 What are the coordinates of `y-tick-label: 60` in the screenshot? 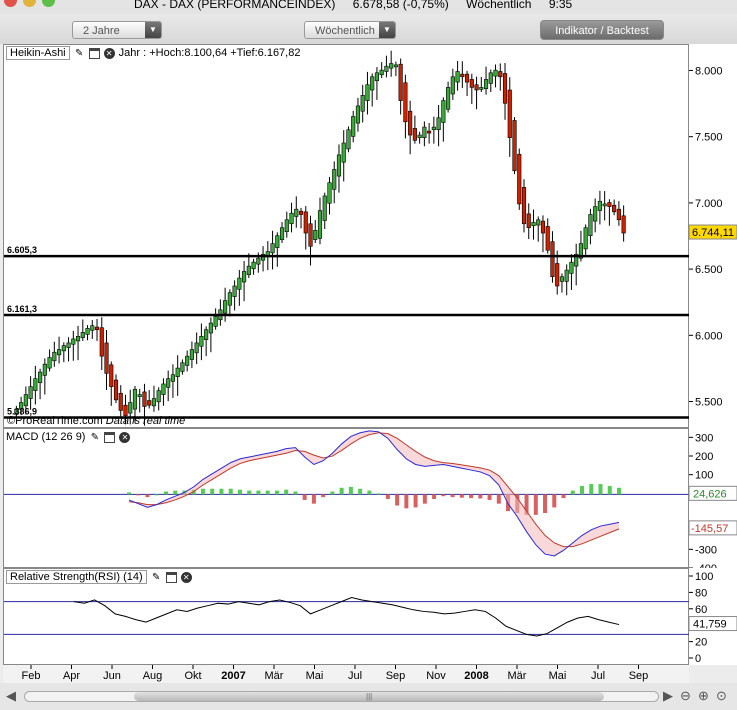 It's located at (701, 610).